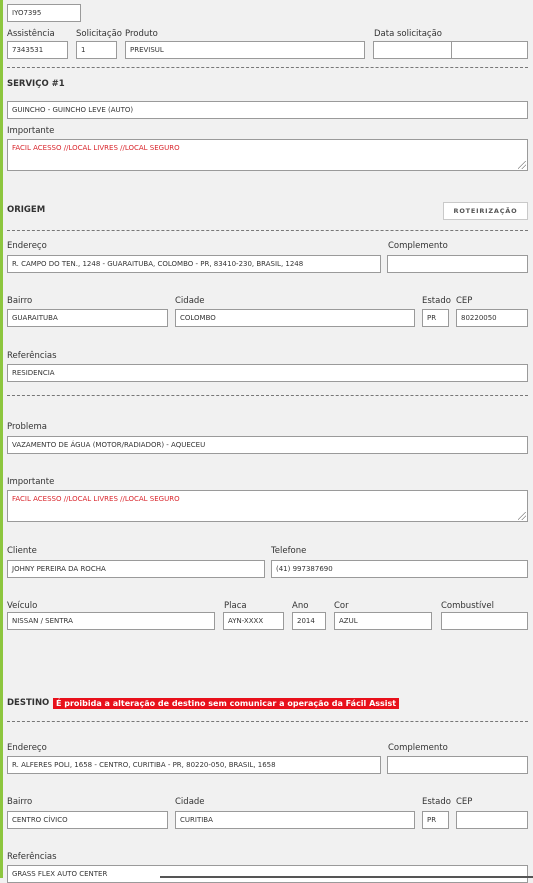 This screenshot has width=533, height=883. I want to click on origem-bairro-label: Bairro, so click(20, 301).